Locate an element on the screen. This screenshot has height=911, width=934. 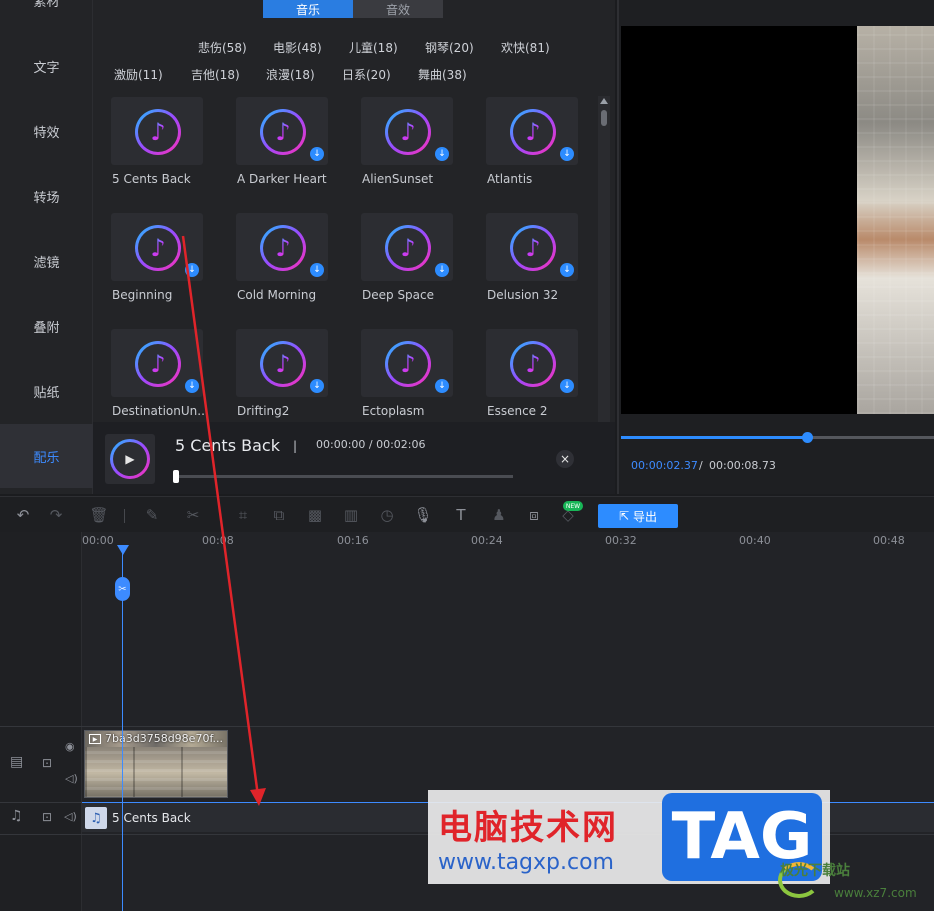
track-card: ♪ is located at coordinates (157, 131).